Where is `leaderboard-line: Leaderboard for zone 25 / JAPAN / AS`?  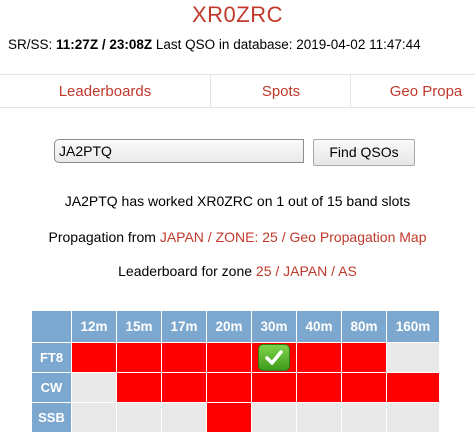
leaderboard-line: Leaderboard for zone 25 / JAPAN / AS is located at coordinates (237, 271).